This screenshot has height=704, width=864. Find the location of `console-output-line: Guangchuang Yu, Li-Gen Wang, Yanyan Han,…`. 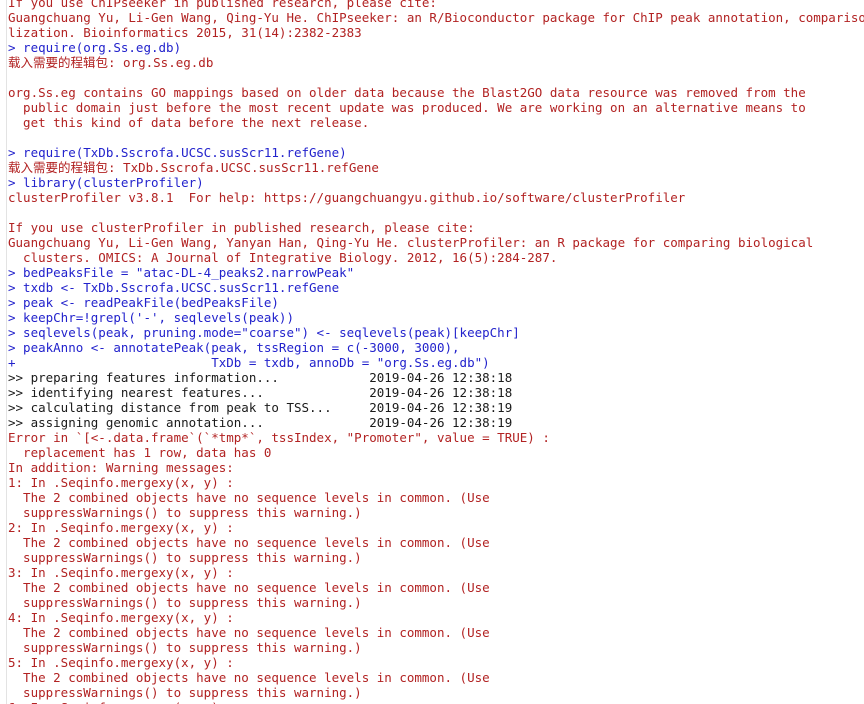

console-output-line: Guangchuang Yu, Li-Gen Wang, Yanyan Han,… is located at coordinates (411, 242).